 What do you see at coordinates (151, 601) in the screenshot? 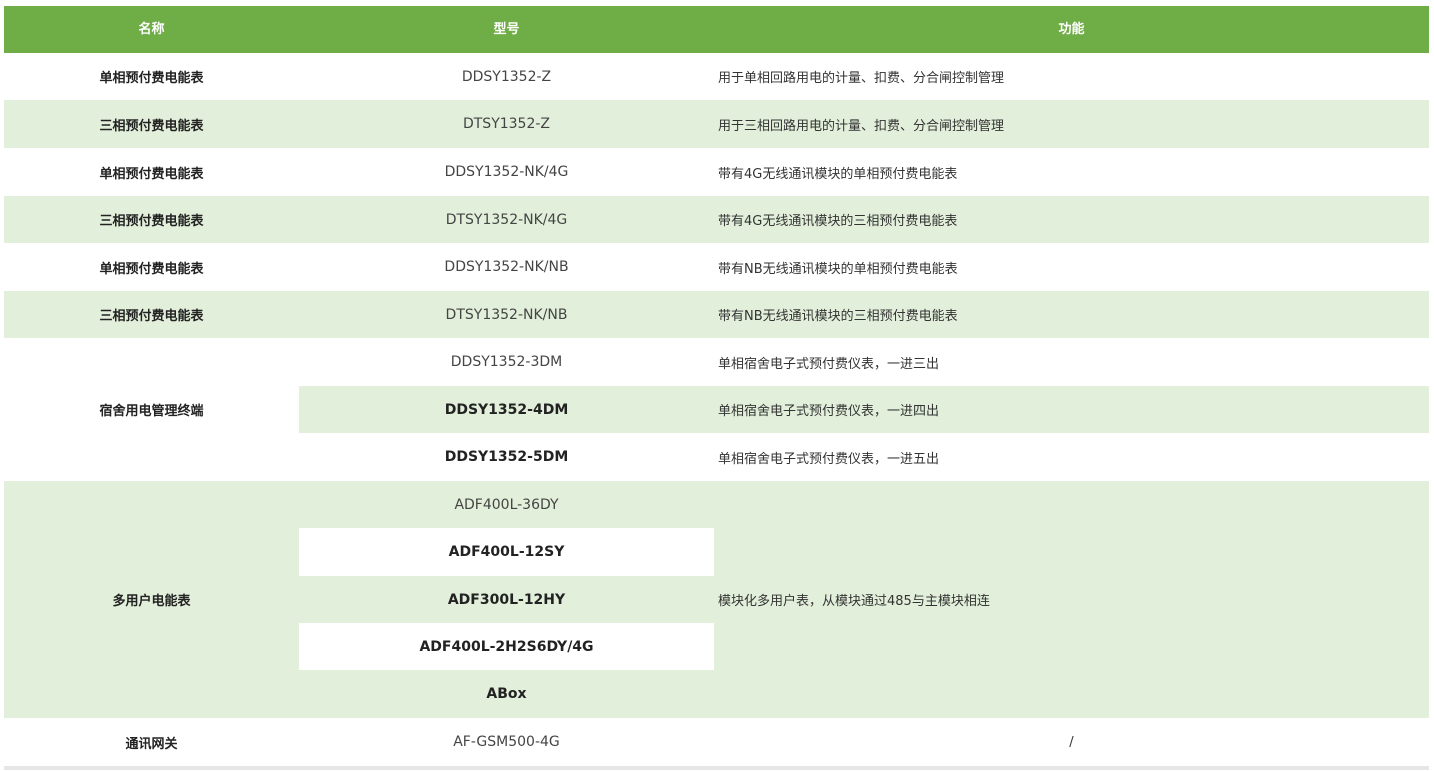
I see `multi-name: 多用户电能表` at bounding box center [151, 601].